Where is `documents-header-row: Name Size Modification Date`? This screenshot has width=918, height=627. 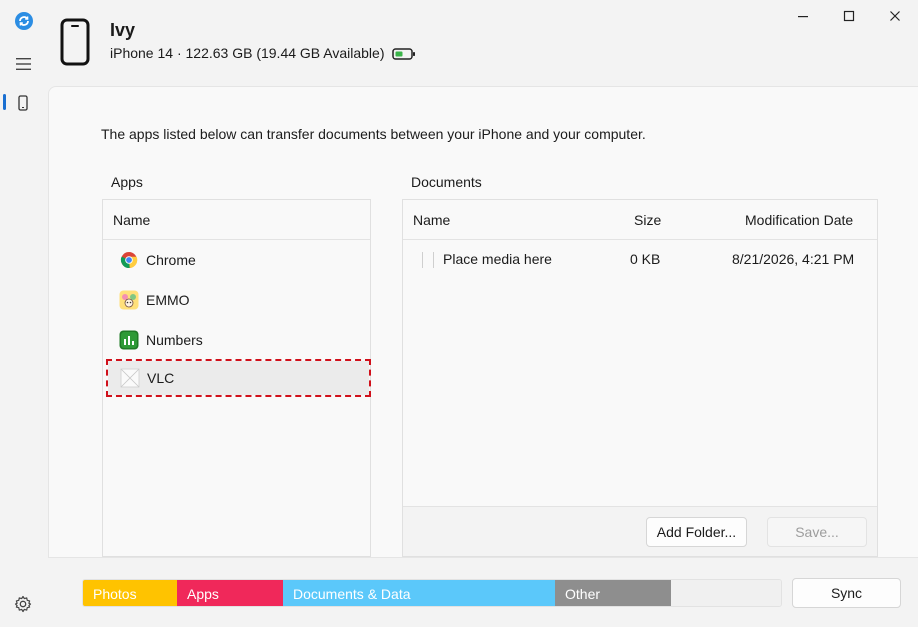 documents-header-row: Name Size Modification Date is located at coordinates (640, 220).